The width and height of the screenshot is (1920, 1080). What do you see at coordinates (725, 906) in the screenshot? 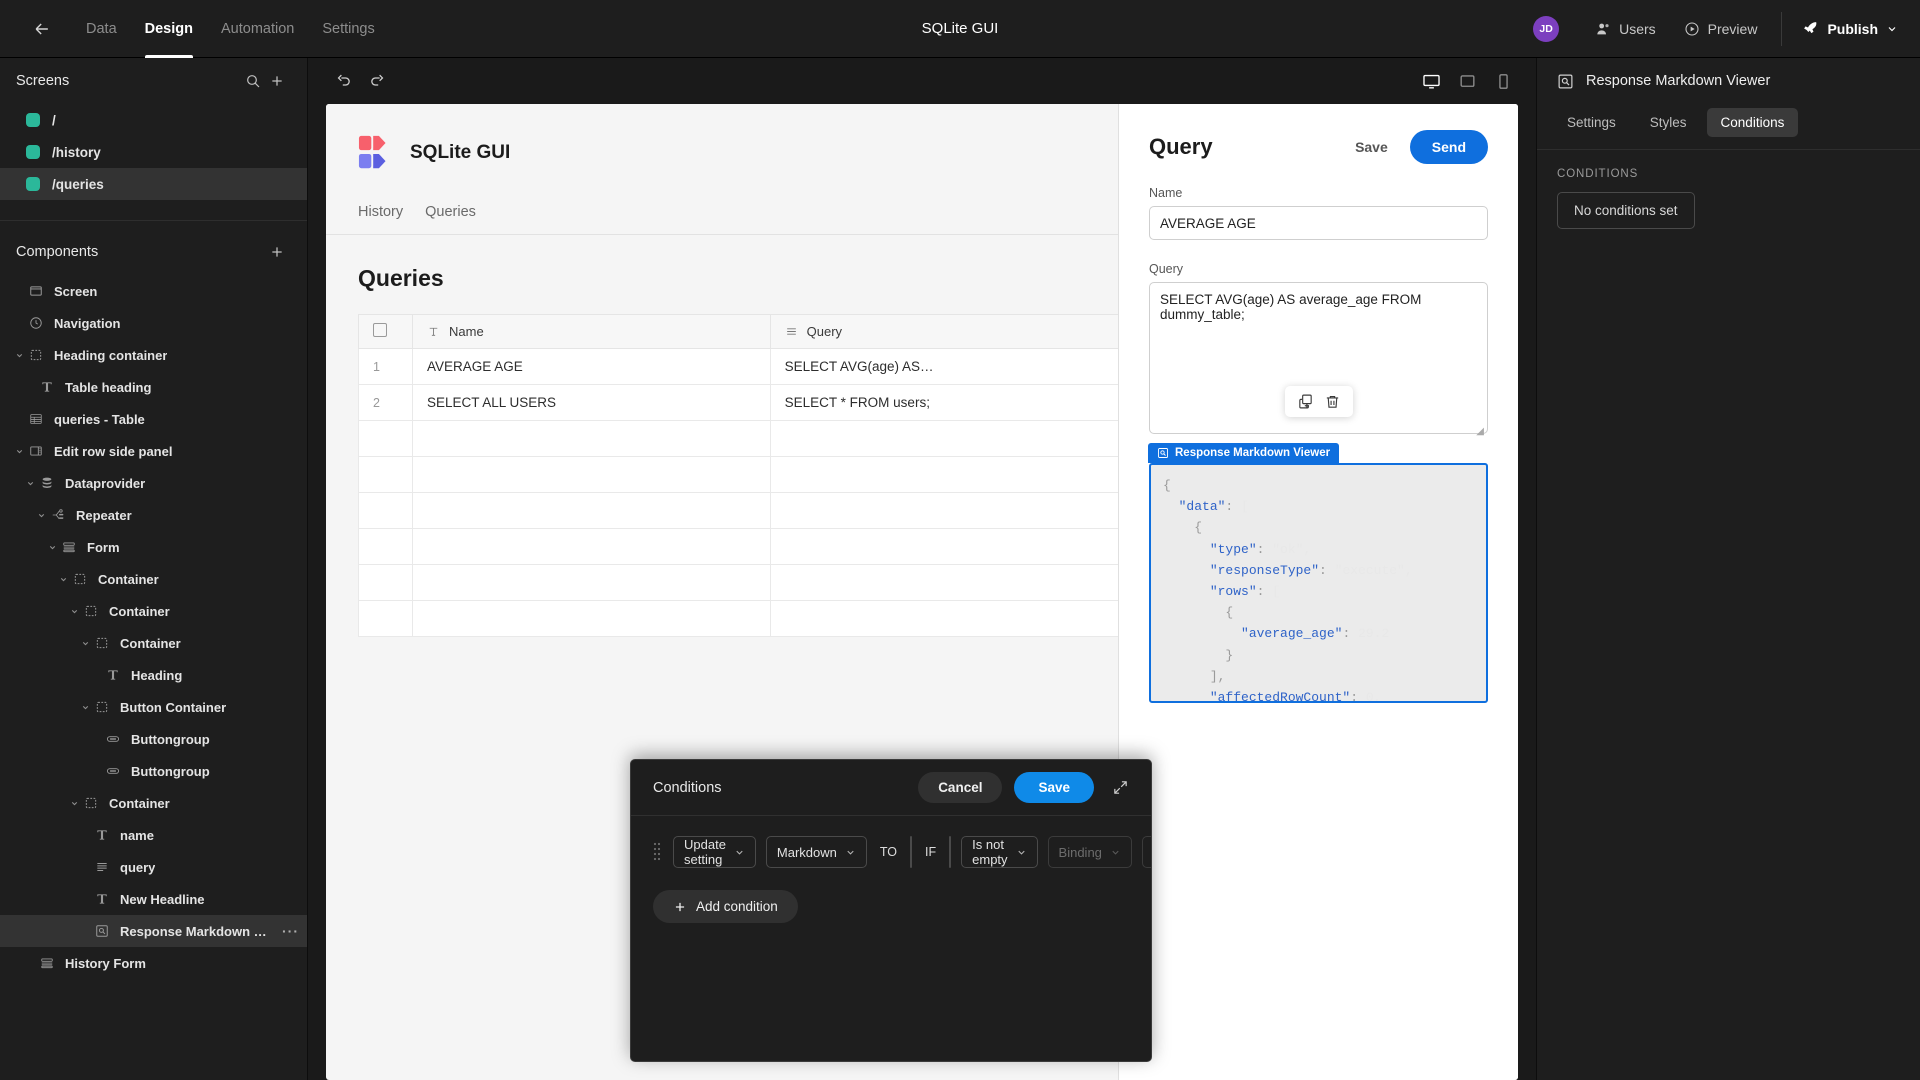
I see `add-condition-button: Add condition` at bounding box center [725, 906].